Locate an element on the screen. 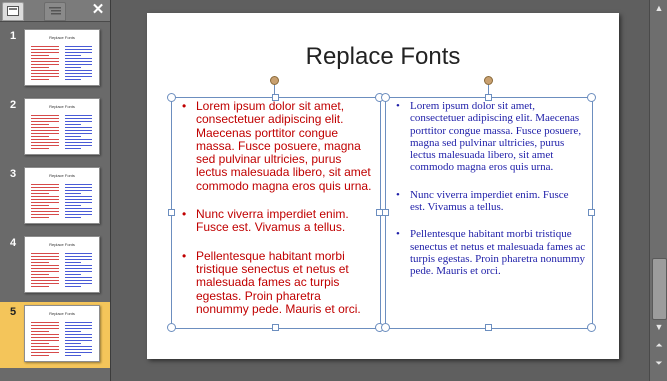  scrollbar-thumb is located at coordinates (659, 289).